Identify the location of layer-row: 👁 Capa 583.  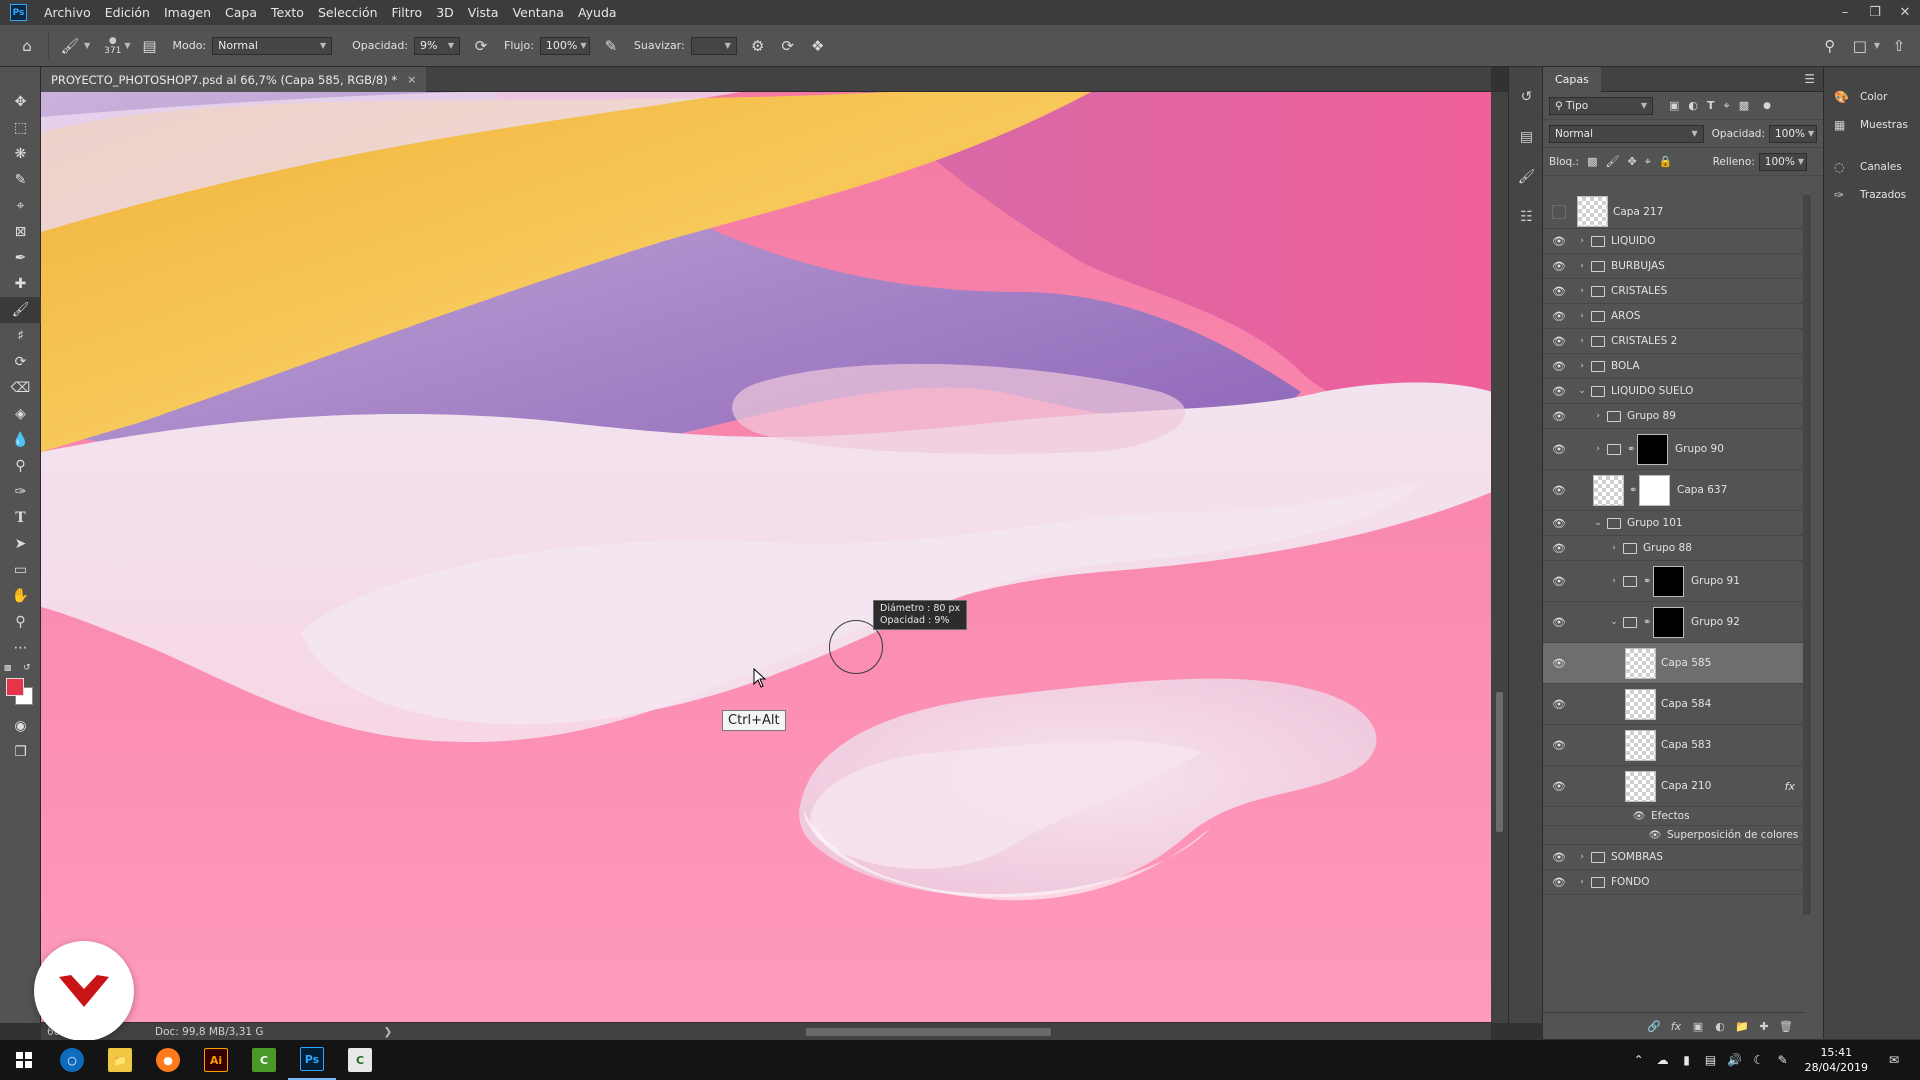
(1674, 745).